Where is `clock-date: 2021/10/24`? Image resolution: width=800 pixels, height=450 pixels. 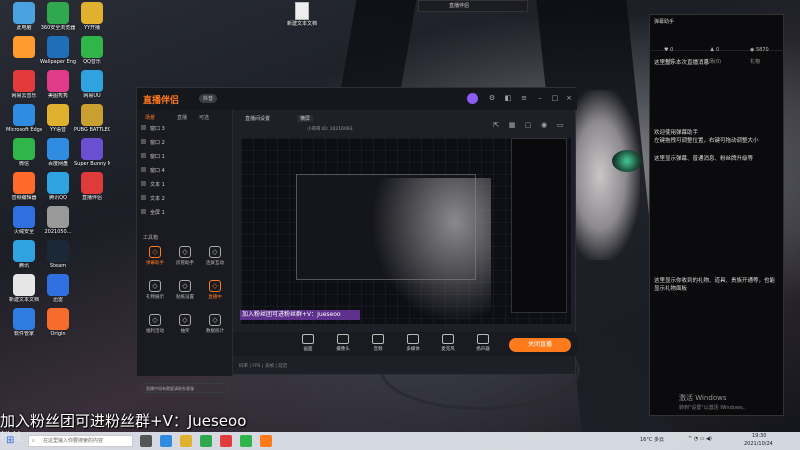 clock-date: 2021/10/24 is located at coordinates (758, 444).